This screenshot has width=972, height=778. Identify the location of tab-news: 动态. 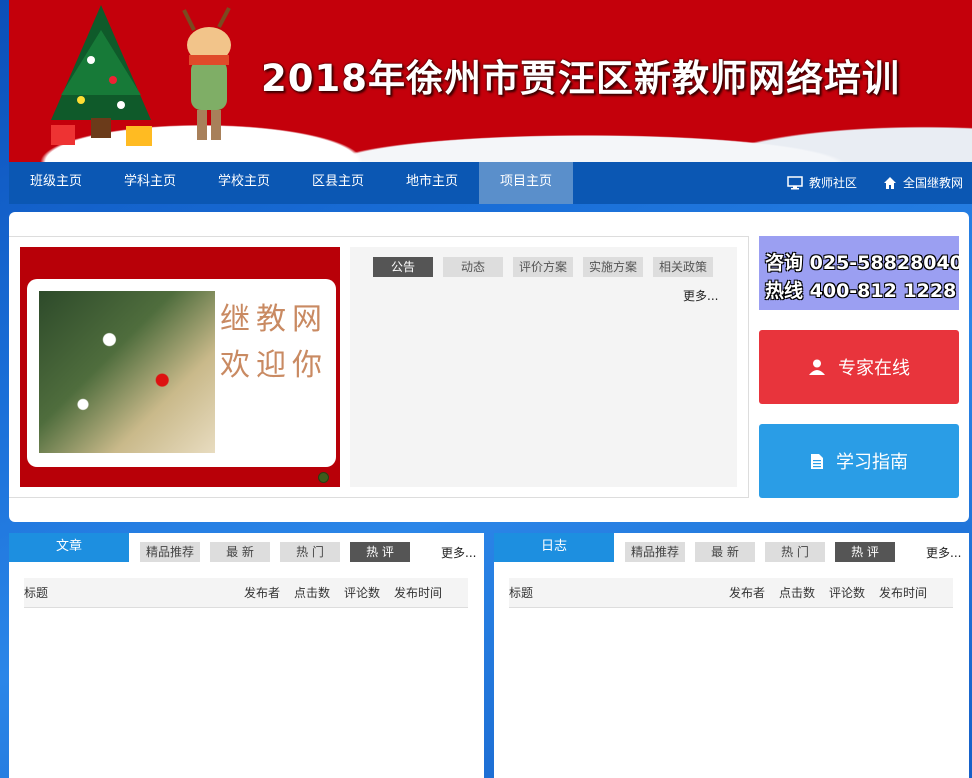
(473, 267).